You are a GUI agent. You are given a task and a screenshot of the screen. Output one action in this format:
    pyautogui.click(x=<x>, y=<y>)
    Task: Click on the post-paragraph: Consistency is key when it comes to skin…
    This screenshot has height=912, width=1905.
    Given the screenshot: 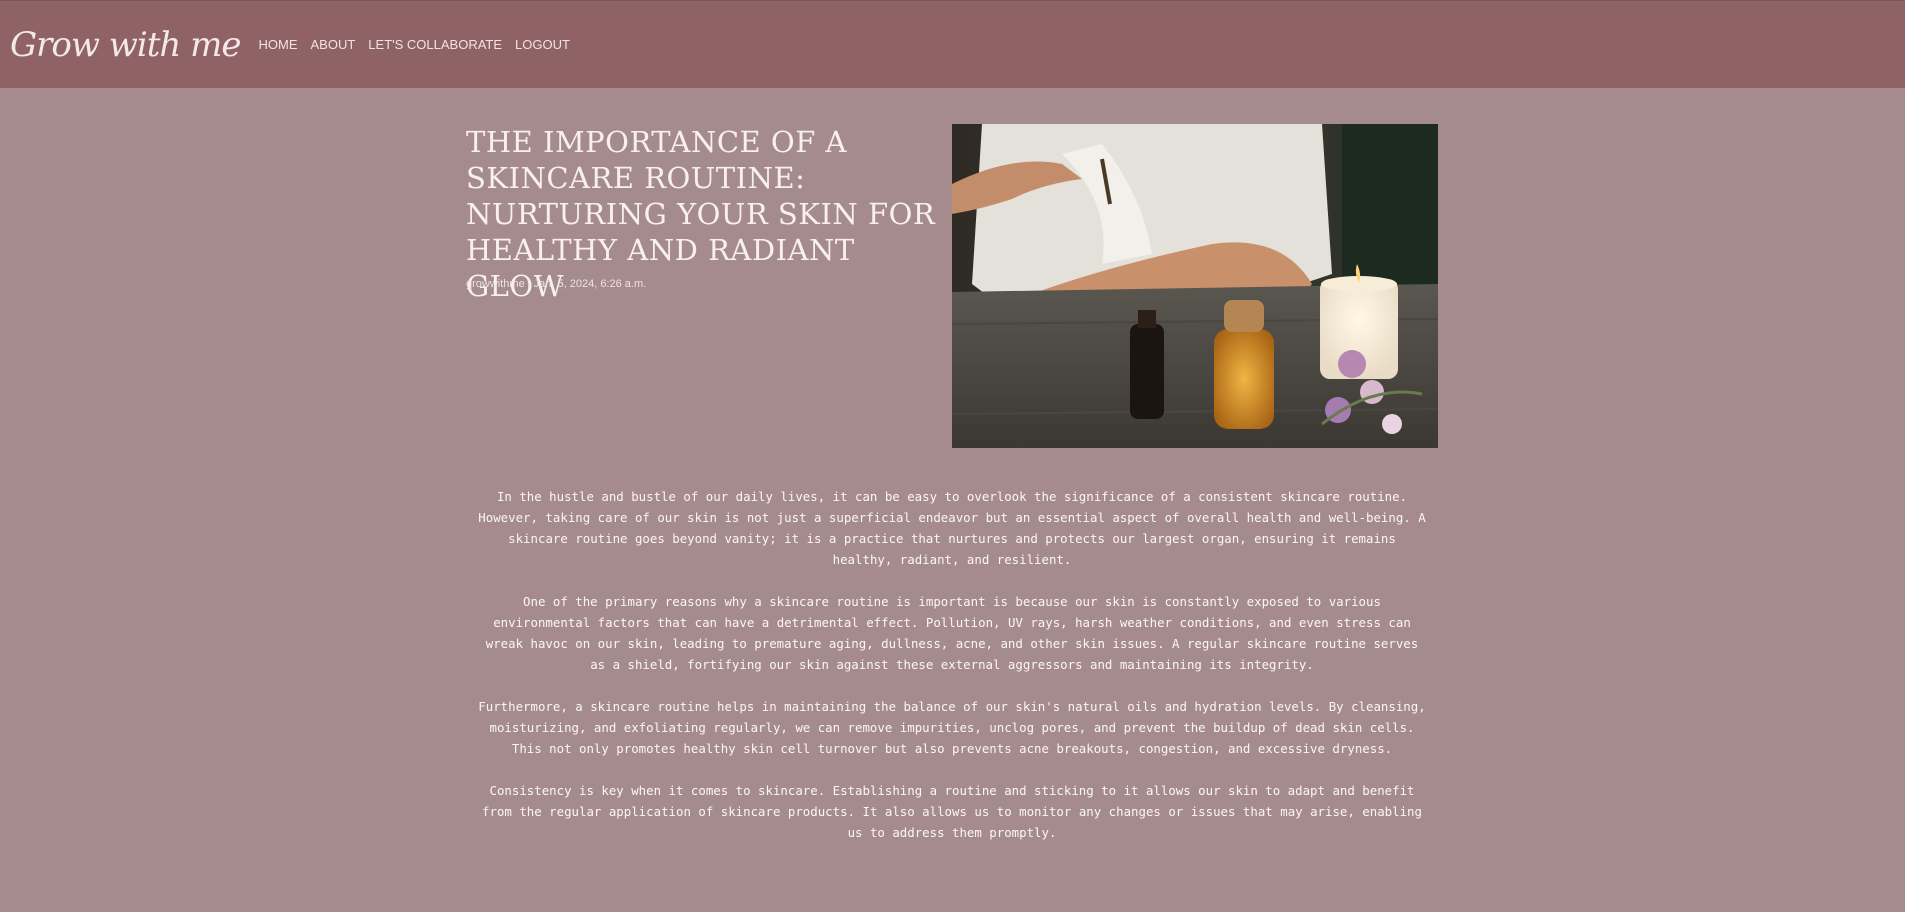 What is the action you would take?
    pyautogui.click(x=952, y=811)
    